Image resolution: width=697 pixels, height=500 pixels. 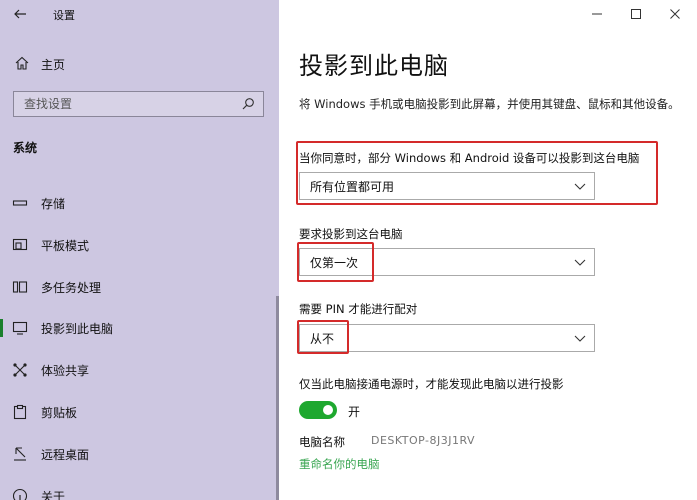 I want to click on sidebar-item-tablet-mode: 平板模式, so click(x=139, y=245).